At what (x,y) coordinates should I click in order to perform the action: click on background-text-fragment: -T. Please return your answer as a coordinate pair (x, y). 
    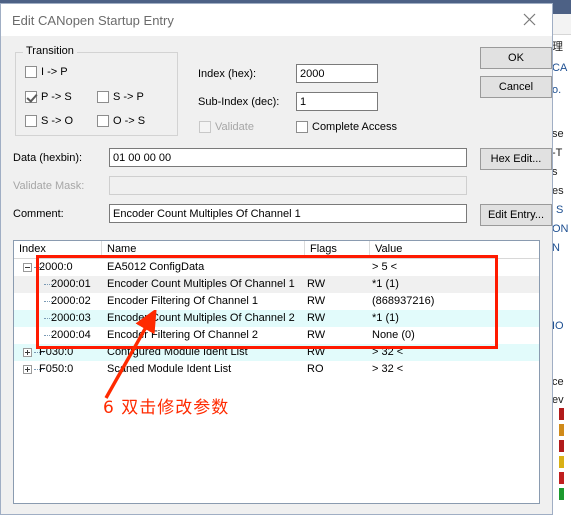
    Looking at the image, I should click on (557, 153).